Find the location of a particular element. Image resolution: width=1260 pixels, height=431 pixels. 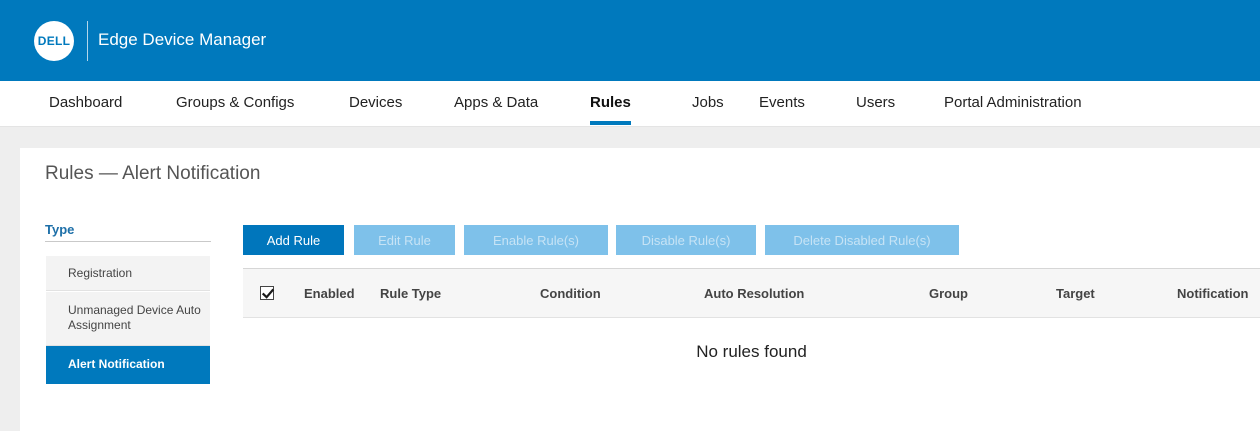

nav-rules: Rules is located at coordinates (610, 104).